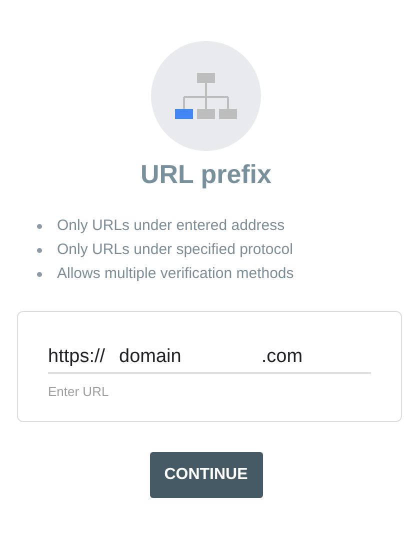 The width and height of the screenshot is (412, 542). Describe the element at coordinates (171, 226) in the screenshot. I see `feature-text: Only URLs under entered address` at that location.